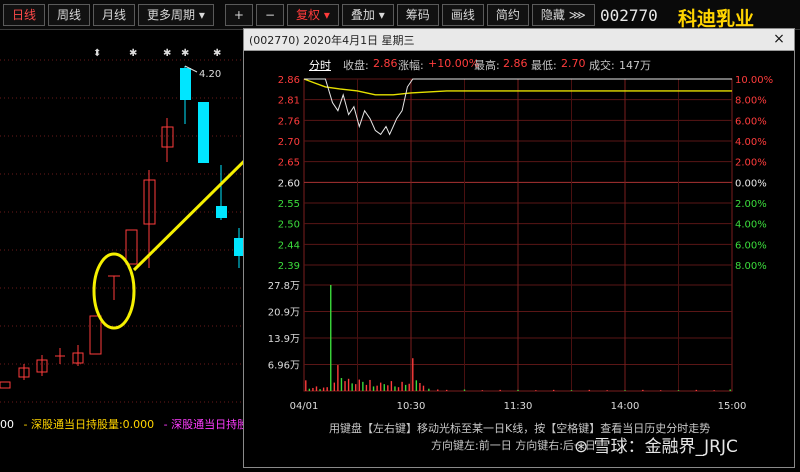 The image size is (800, 472). What do you see at coordinates (625, 406) in the screenshot?
I see `time-tick-label: 14:00` at bounding box center [625, 406].